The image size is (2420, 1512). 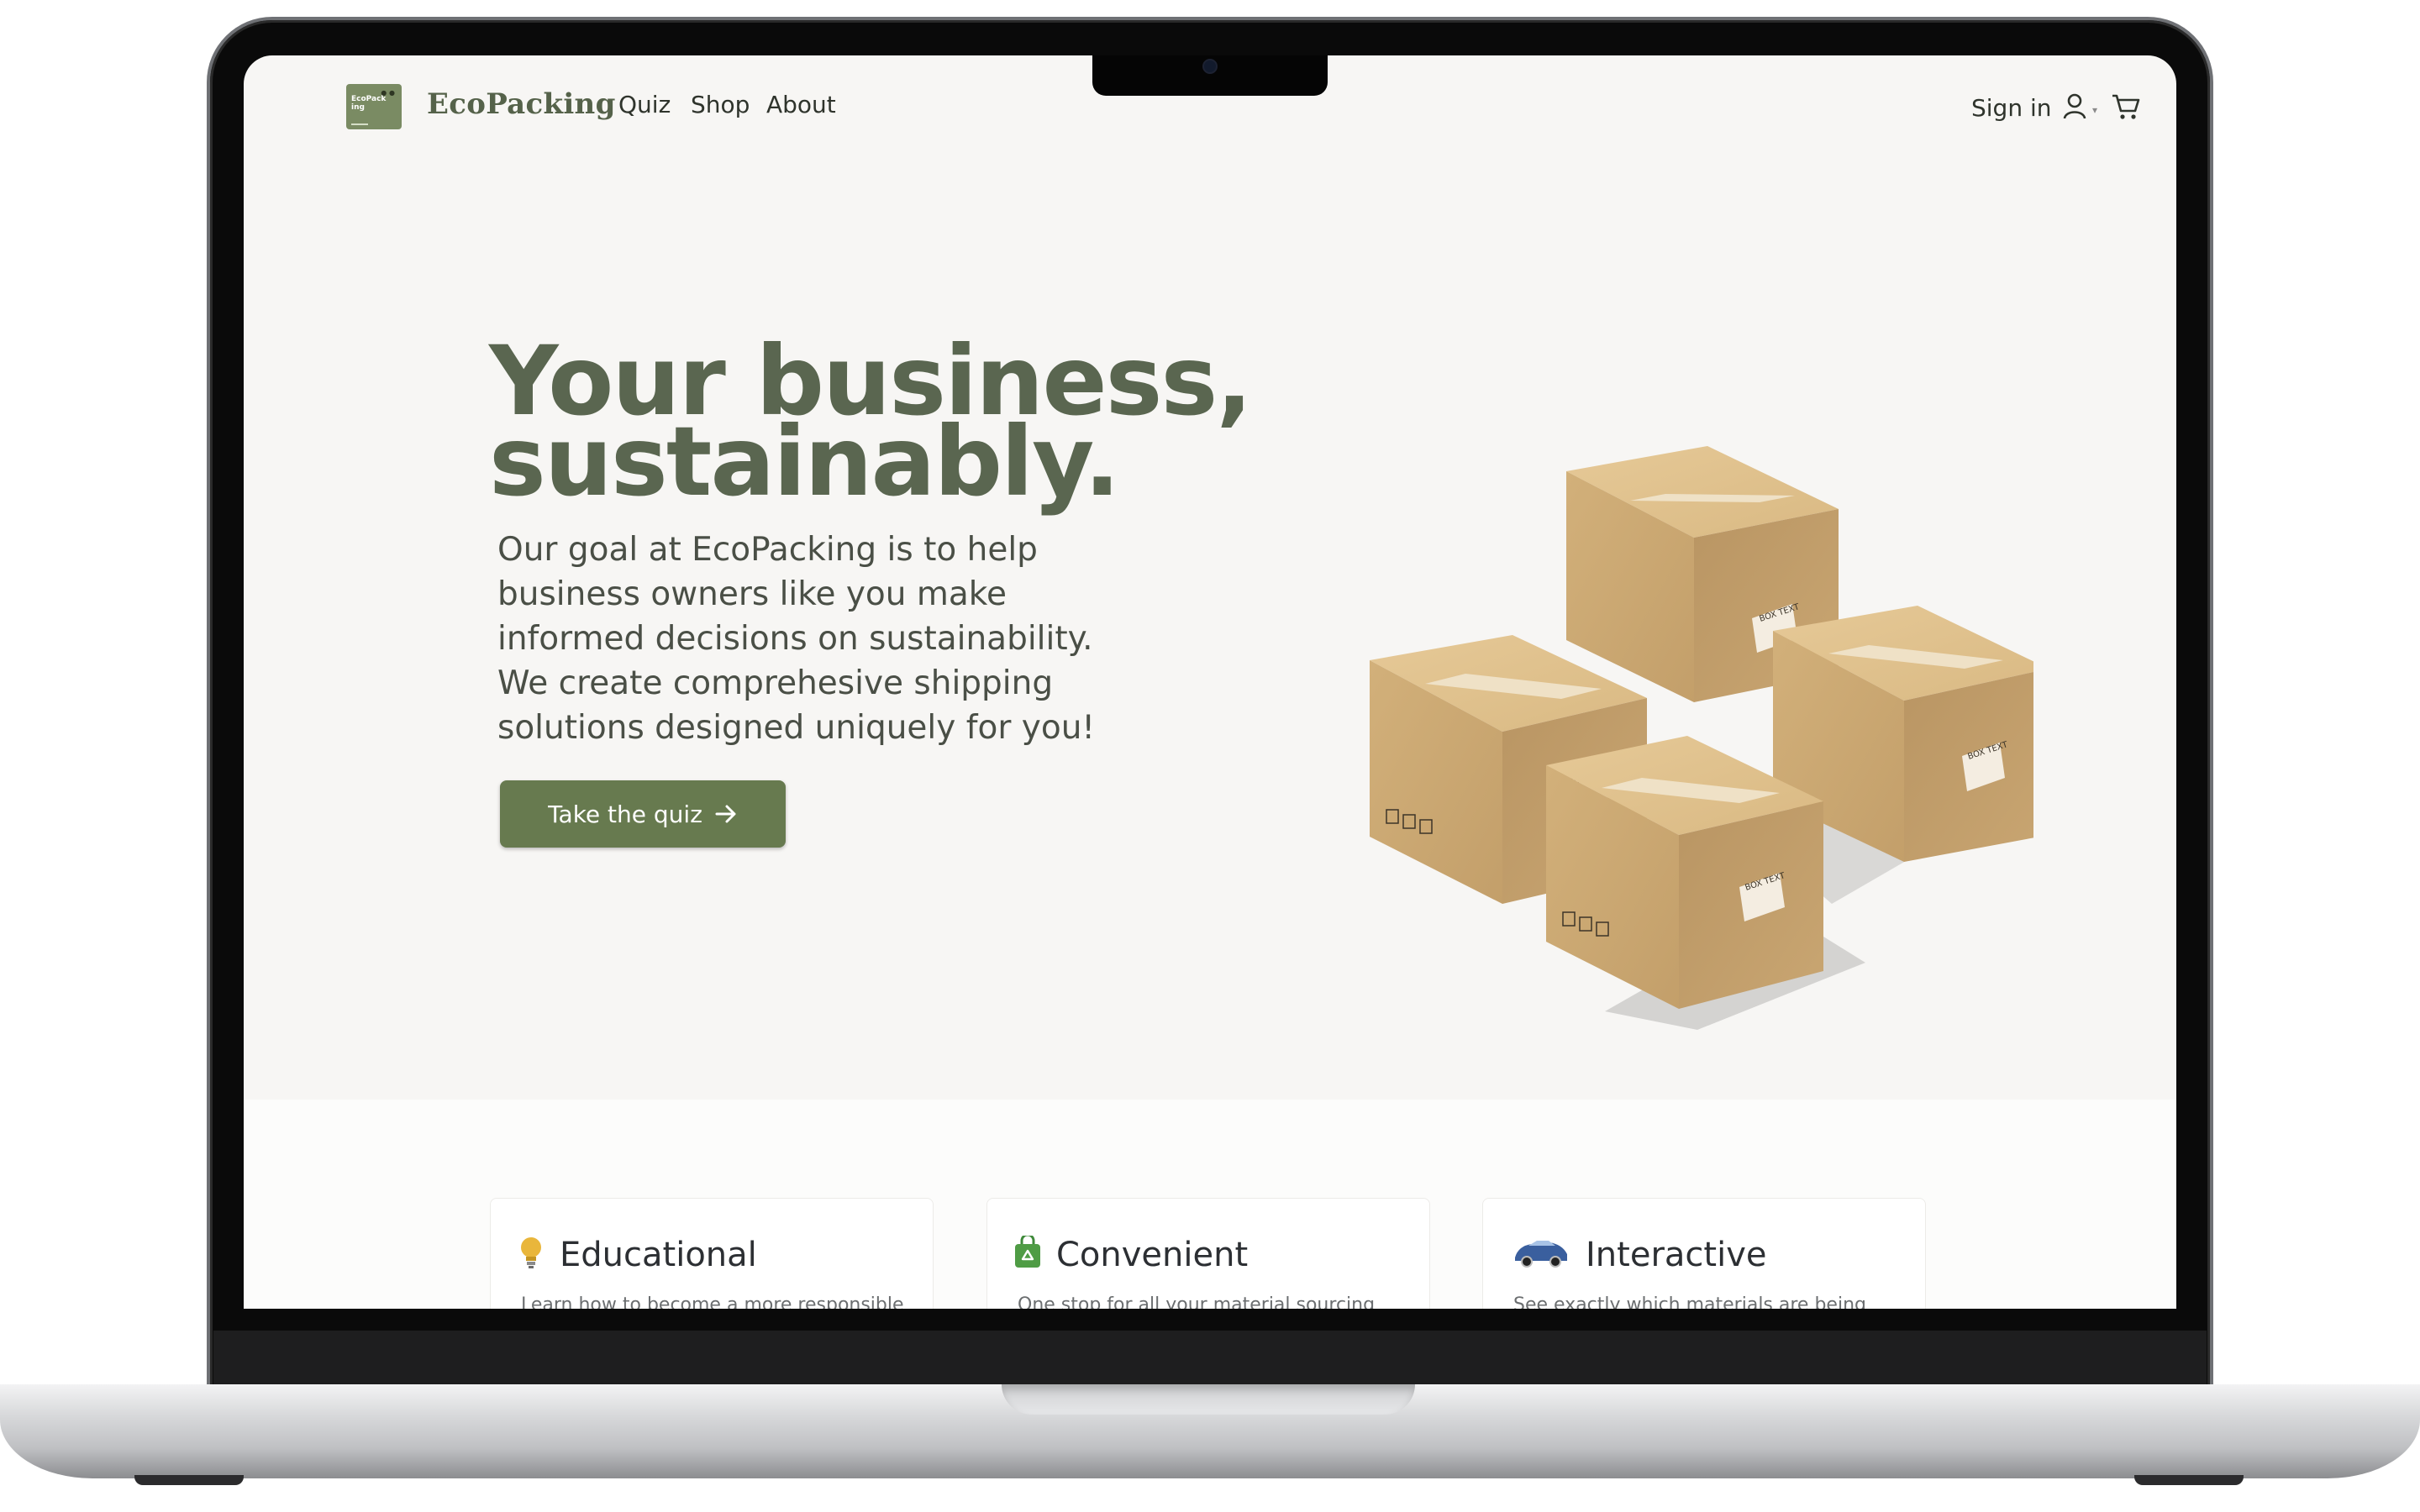 What do you see at coordinates (2094, 110) in the screenshot?
I see `chevron-down-icon: ▾` at bounding box center [2094, 110].